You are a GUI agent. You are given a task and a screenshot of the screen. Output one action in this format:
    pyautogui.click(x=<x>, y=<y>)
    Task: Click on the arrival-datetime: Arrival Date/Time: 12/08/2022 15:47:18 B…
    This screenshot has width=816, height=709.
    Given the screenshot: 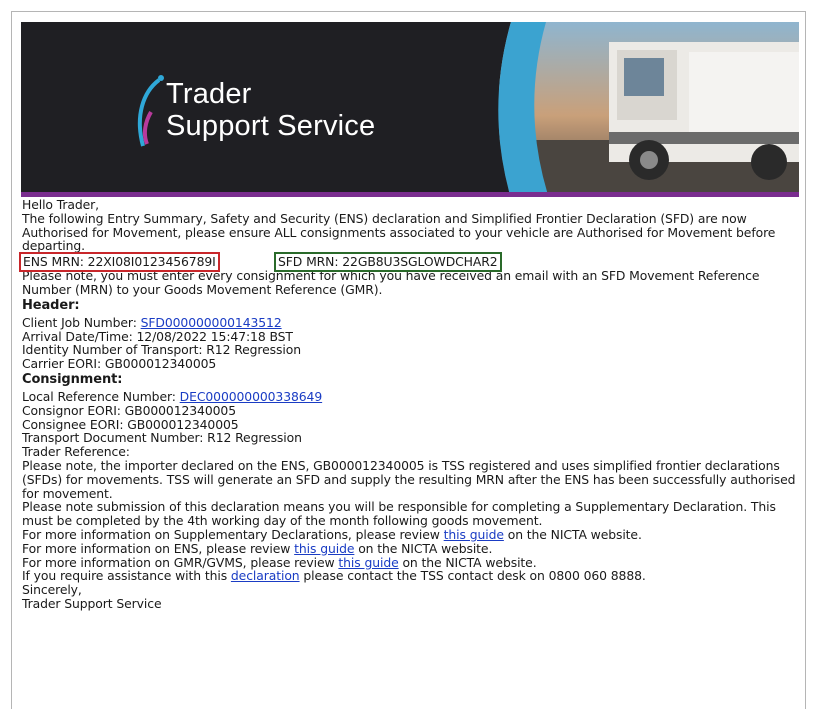 What is the action you would take?
    pyautogui.click(x=157, y=336)
    